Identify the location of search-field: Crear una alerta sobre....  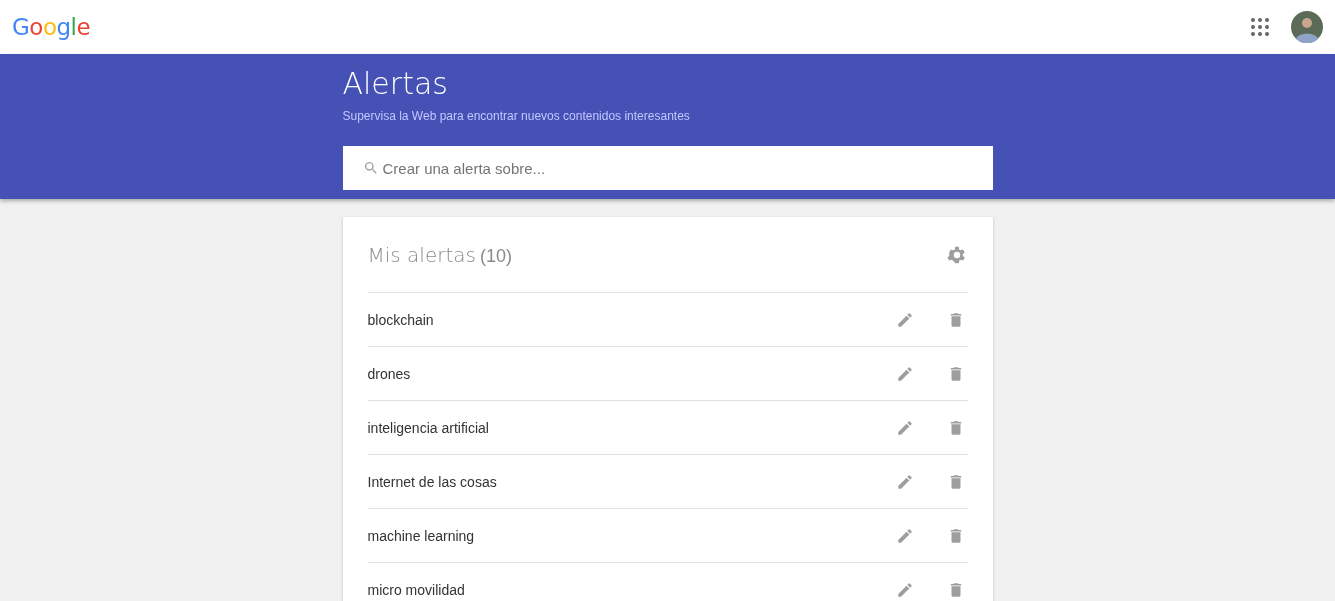
(667, 168).